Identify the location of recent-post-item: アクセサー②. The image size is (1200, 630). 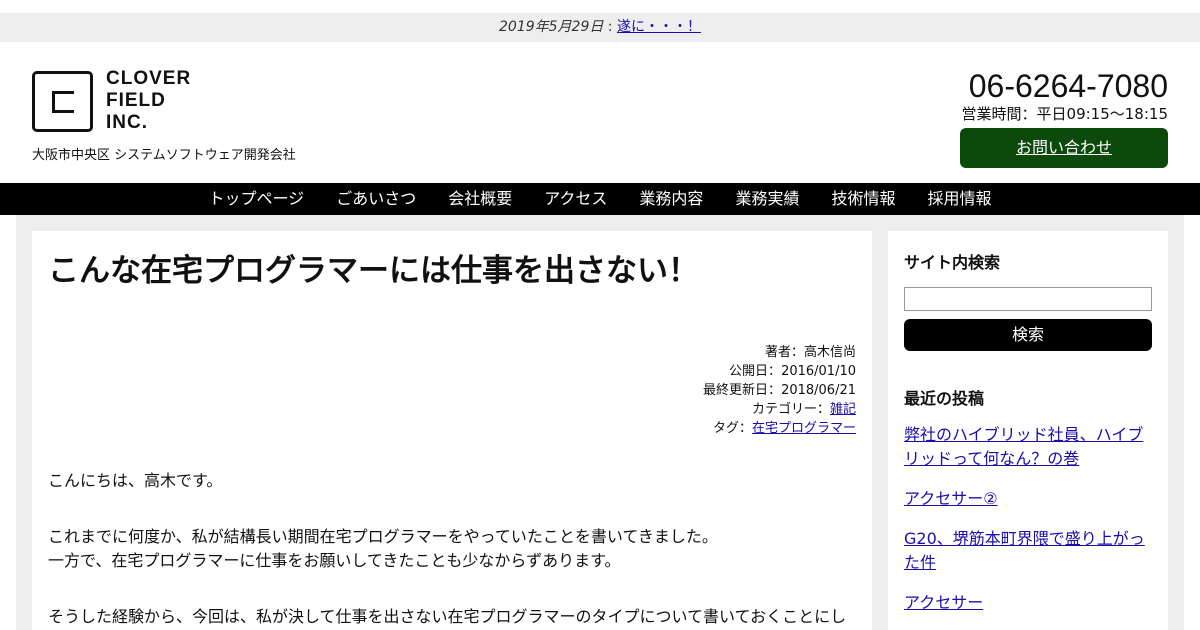
(1028, 499).